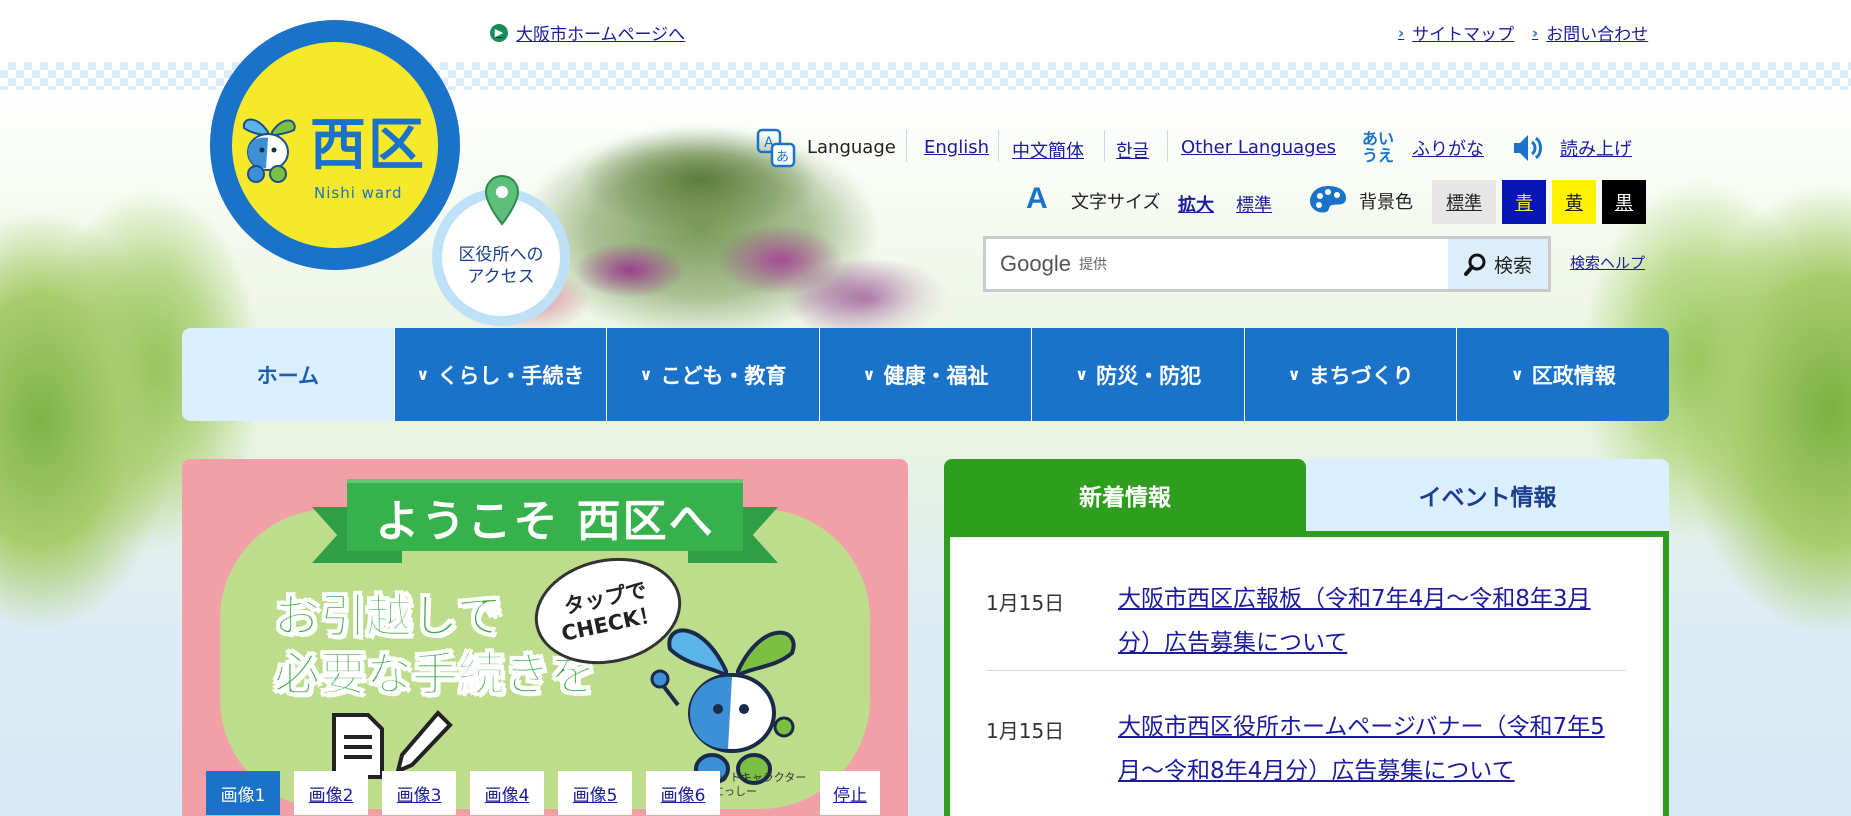 The image size is (1851, 816). Describe the element at coordinates (243, 793) in the screenshot. I see `slide-button-1: 画像1` at that location.